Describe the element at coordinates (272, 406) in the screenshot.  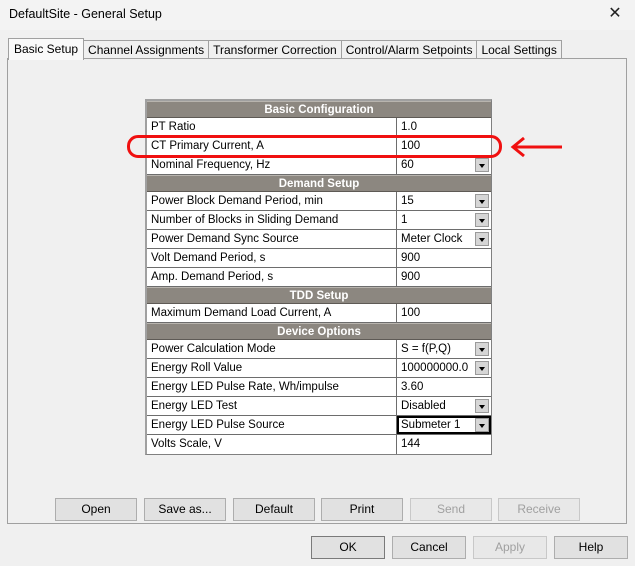
I see `setting-label: Energy LED Test` at that location.